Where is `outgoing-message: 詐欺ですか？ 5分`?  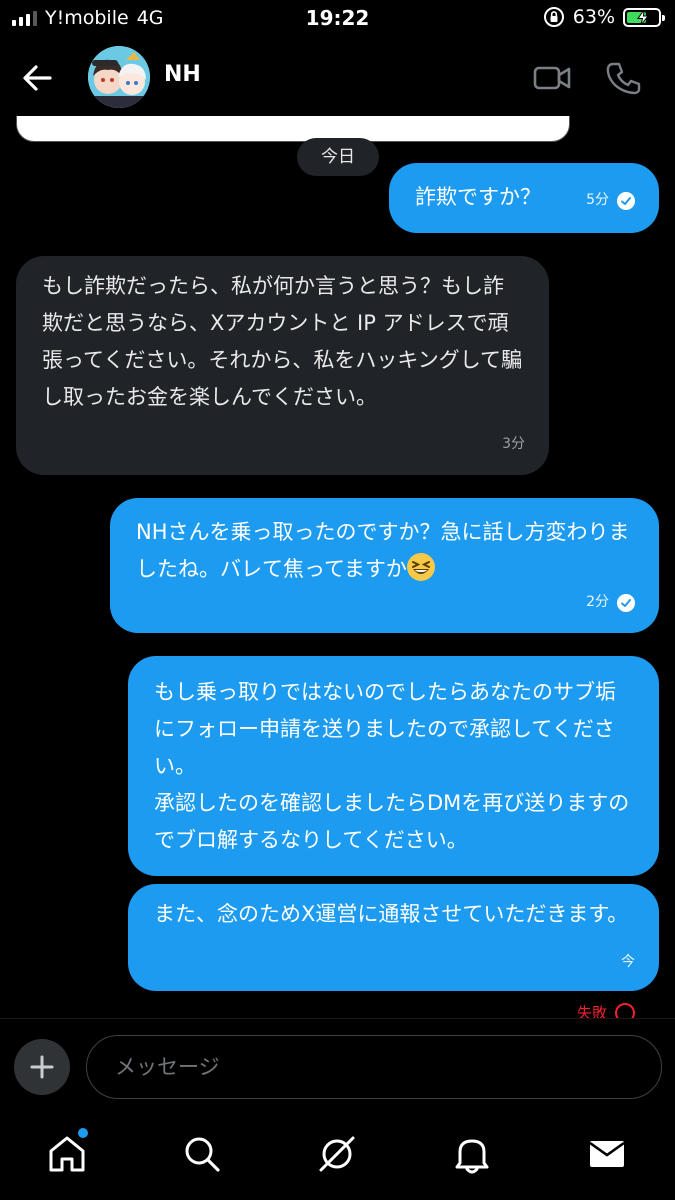
outgoing-message: 詐欺ですか？ 5分 is located at coordinates (524, 198).